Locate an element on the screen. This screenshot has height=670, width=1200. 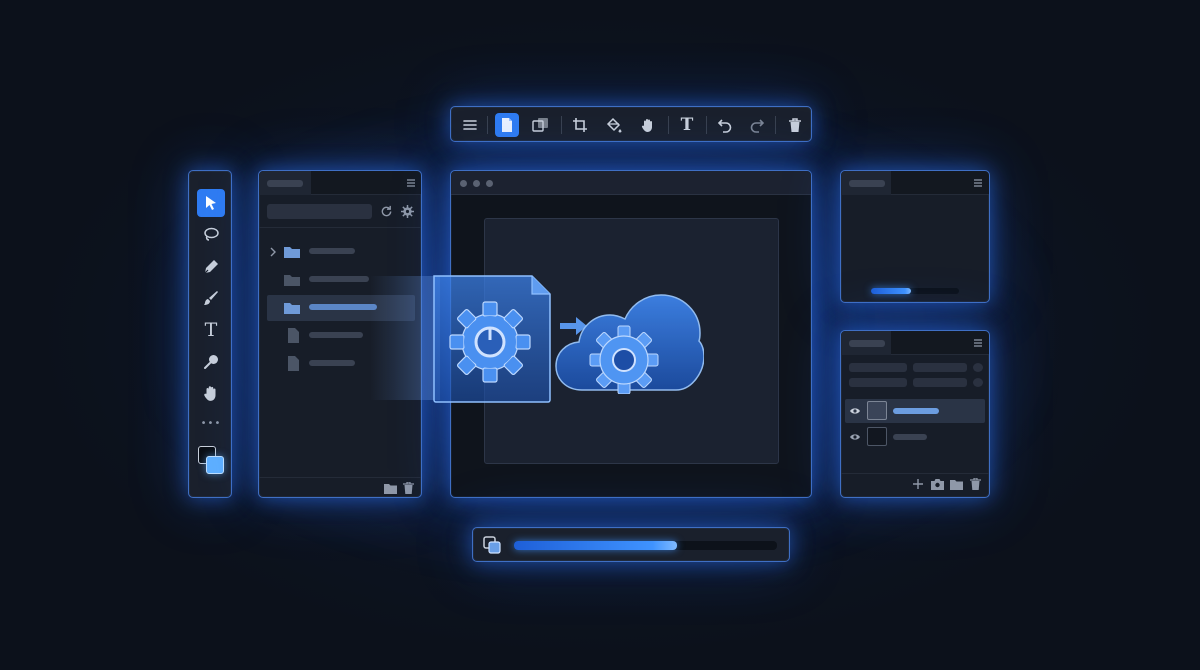
left-tool-bar: T ••• is located at coordinates (210, 334).